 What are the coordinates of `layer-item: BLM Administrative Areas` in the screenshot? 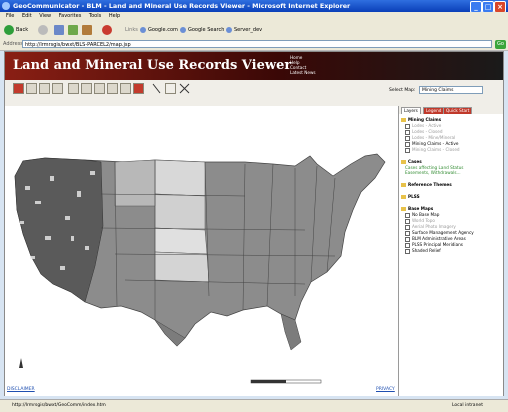 It's located at (435, 239).